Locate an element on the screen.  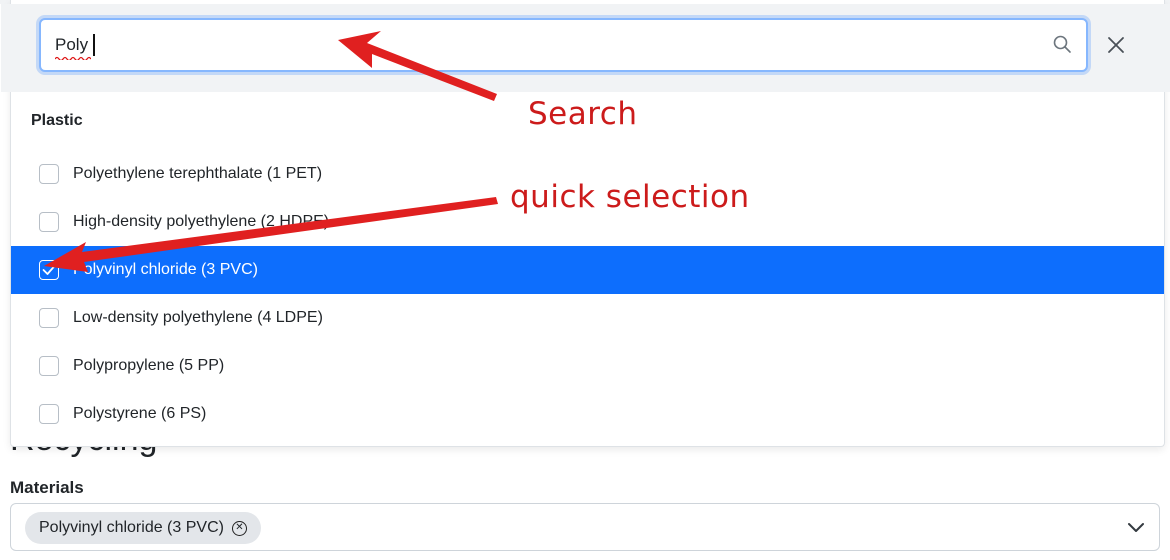
check-icon is located at coordinates (49, 270).